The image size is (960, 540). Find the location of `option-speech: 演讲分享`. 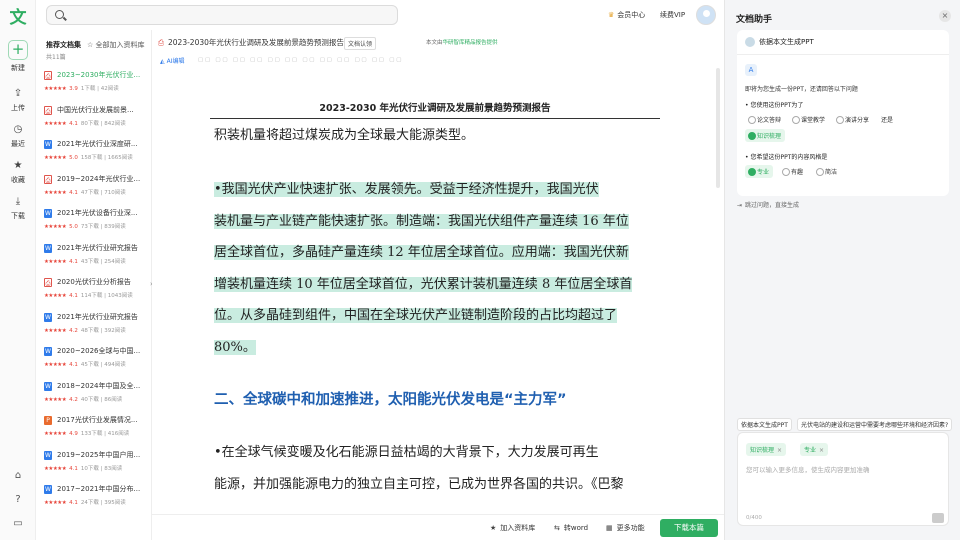

option-speech: 演讲分享 is located at coordinates (853, 119).